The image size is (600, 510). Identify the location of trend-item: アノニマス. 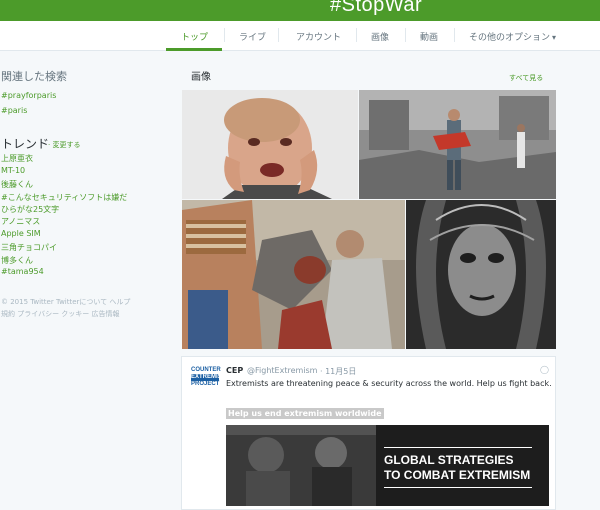
(20, 221).